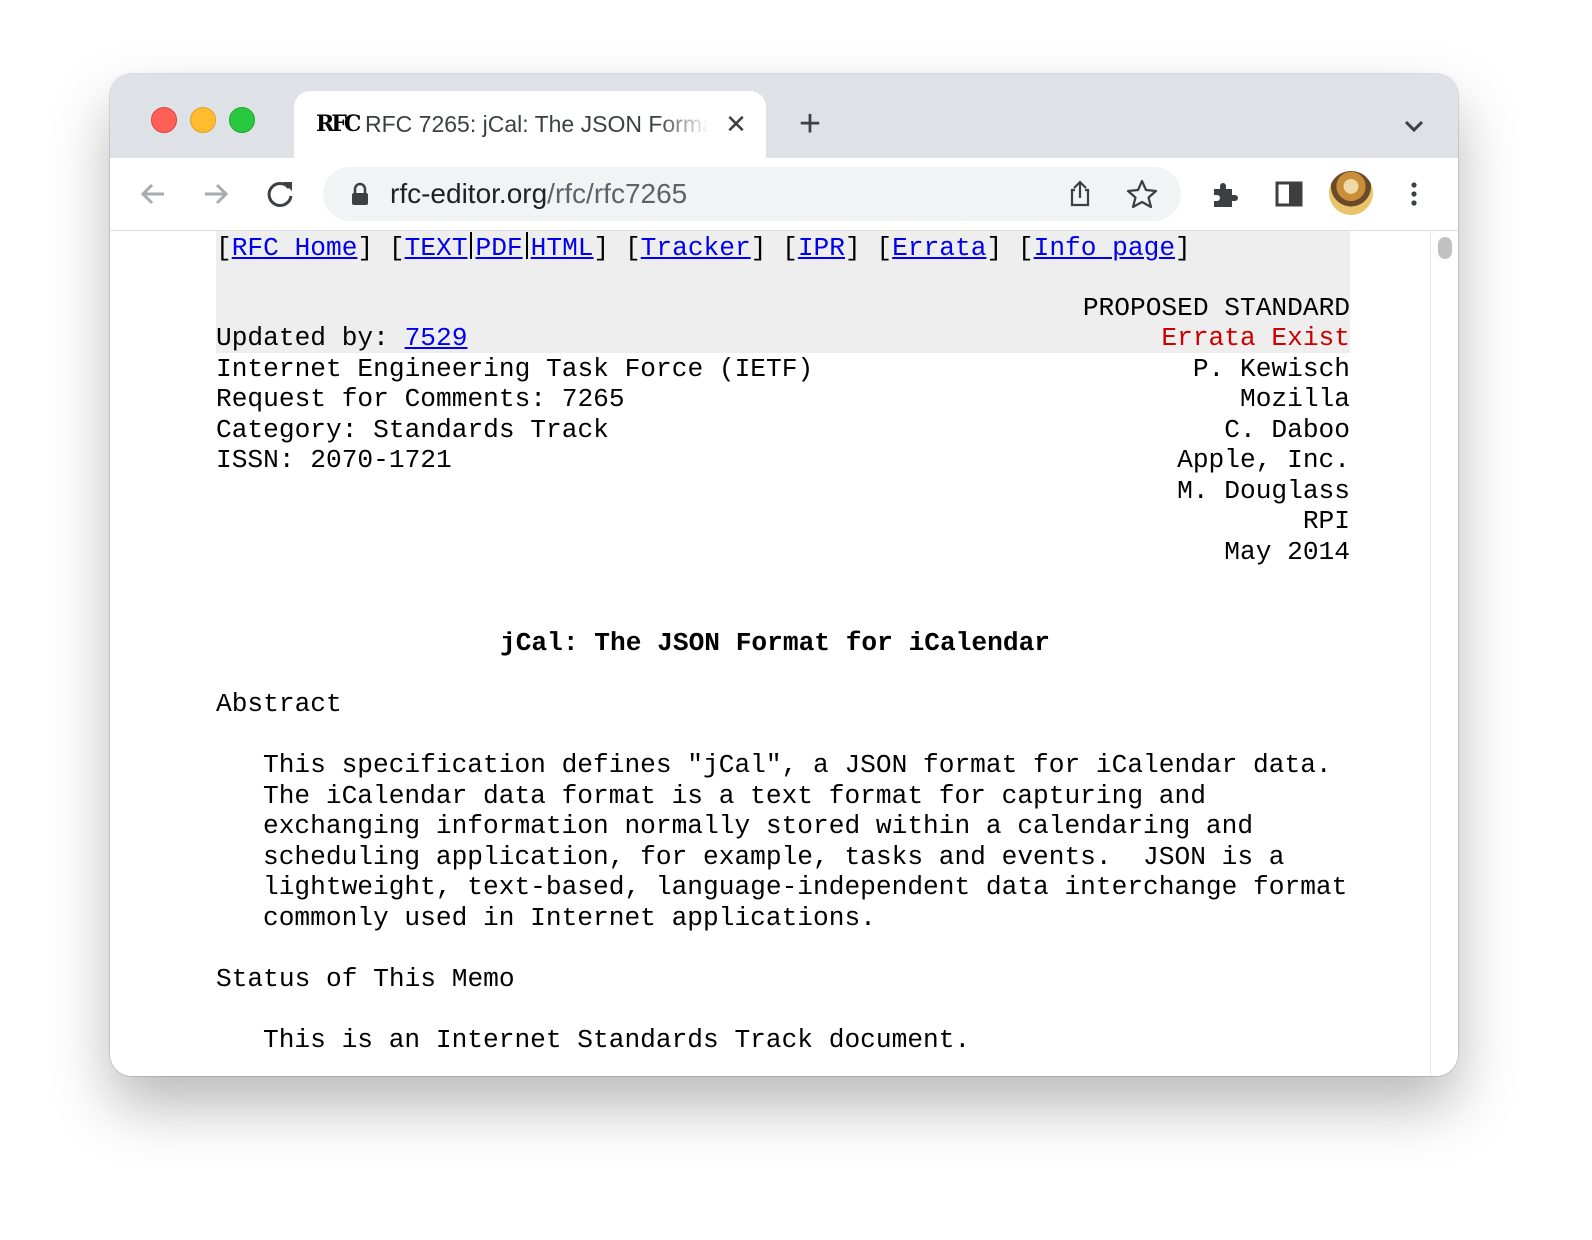 The height and width of the screenshot is (1240, 1592). What do you see at coordinates (1271, 369) in the screenshot?
I see `header-right-line: P. Kewisch` at bounding box center [1271, 369].